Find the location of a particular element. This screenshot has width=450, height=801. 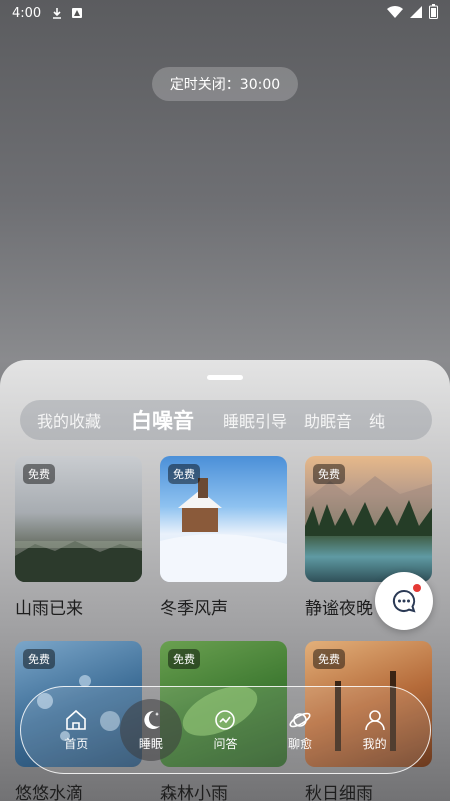

battery-icon is located at coordinates (433, 11).